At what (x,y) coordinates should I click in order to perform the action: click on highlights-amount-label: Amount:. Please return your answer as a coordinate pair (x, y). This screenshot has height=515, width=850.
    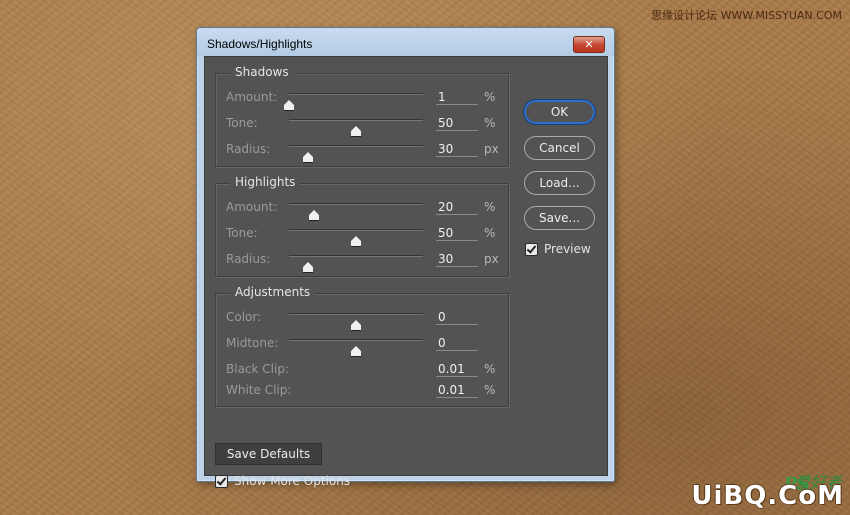
    Looking at the image, I should click on (252, 207).